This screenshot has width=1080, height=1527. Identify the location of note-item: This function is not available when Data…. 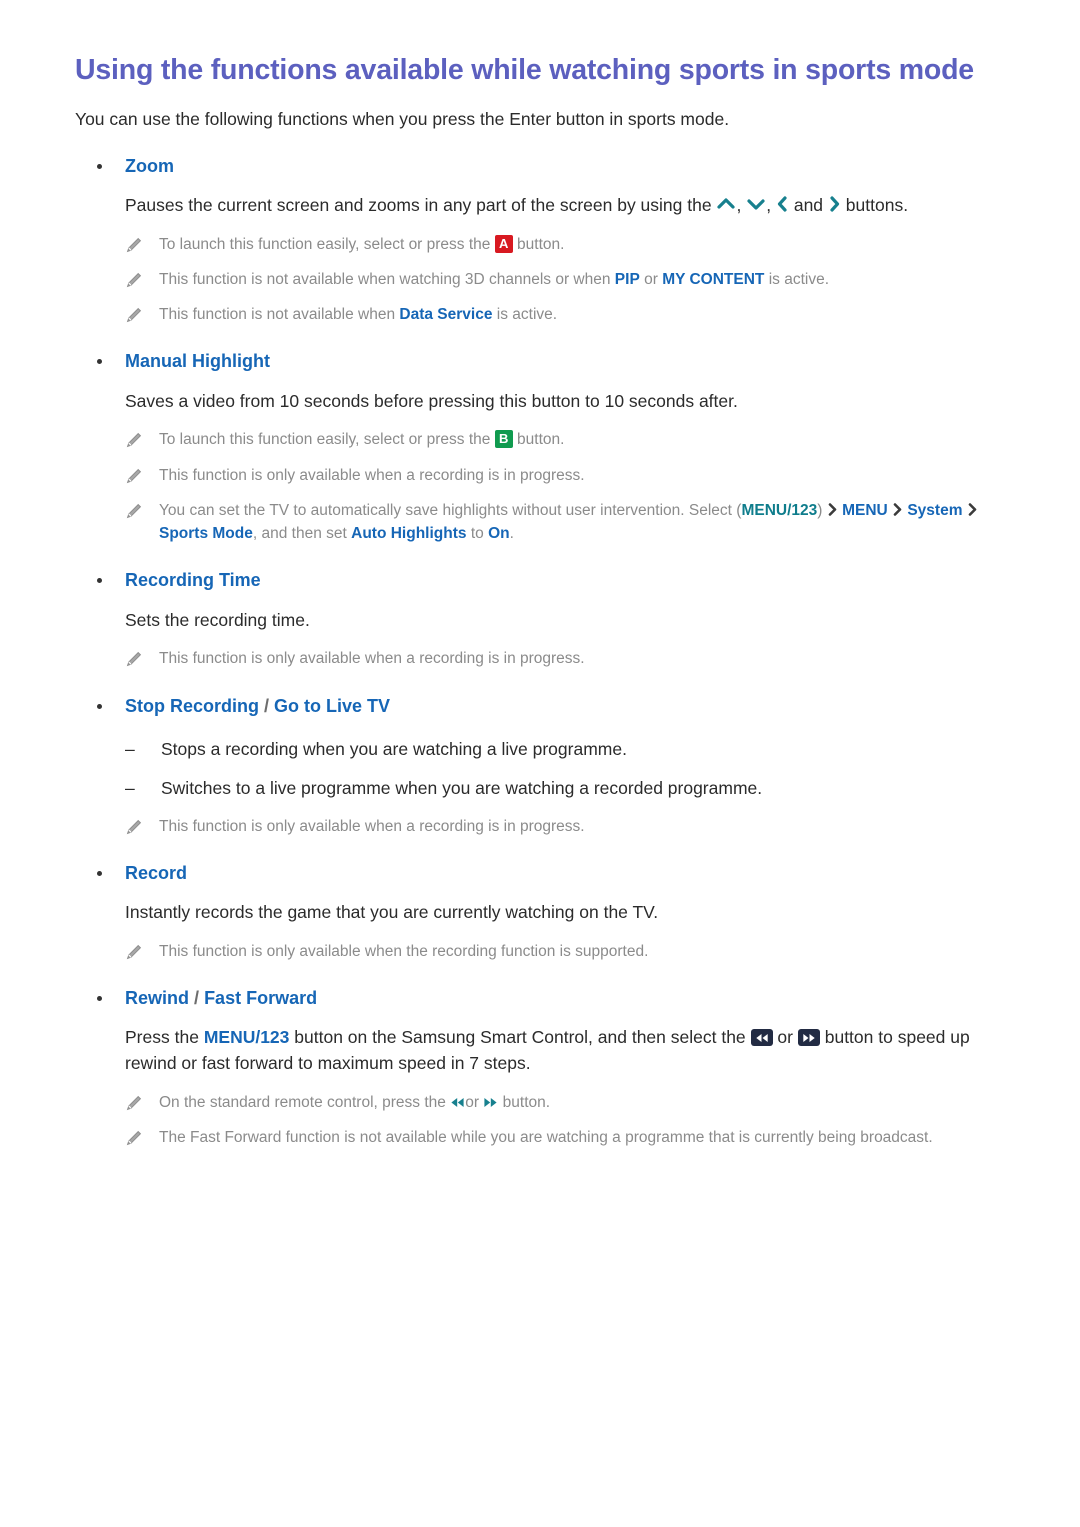
(540, 314).